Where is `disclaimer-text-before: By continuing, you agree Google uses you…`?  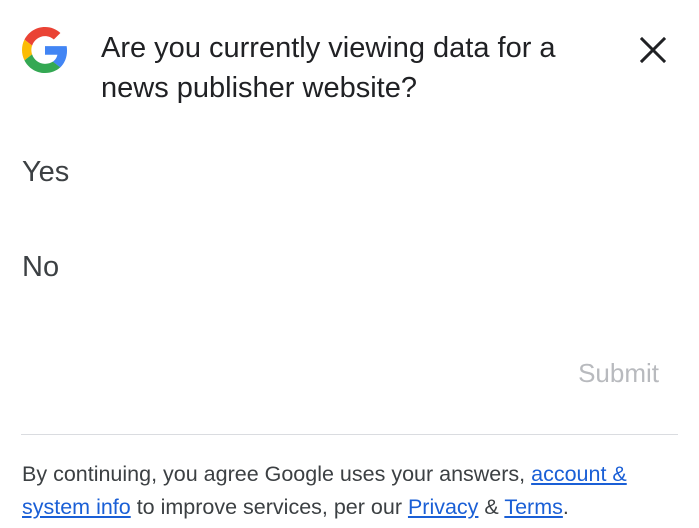
disclaimer-text-before: By continuing, you agree Google uses you… is located at coordinates (277, 474).